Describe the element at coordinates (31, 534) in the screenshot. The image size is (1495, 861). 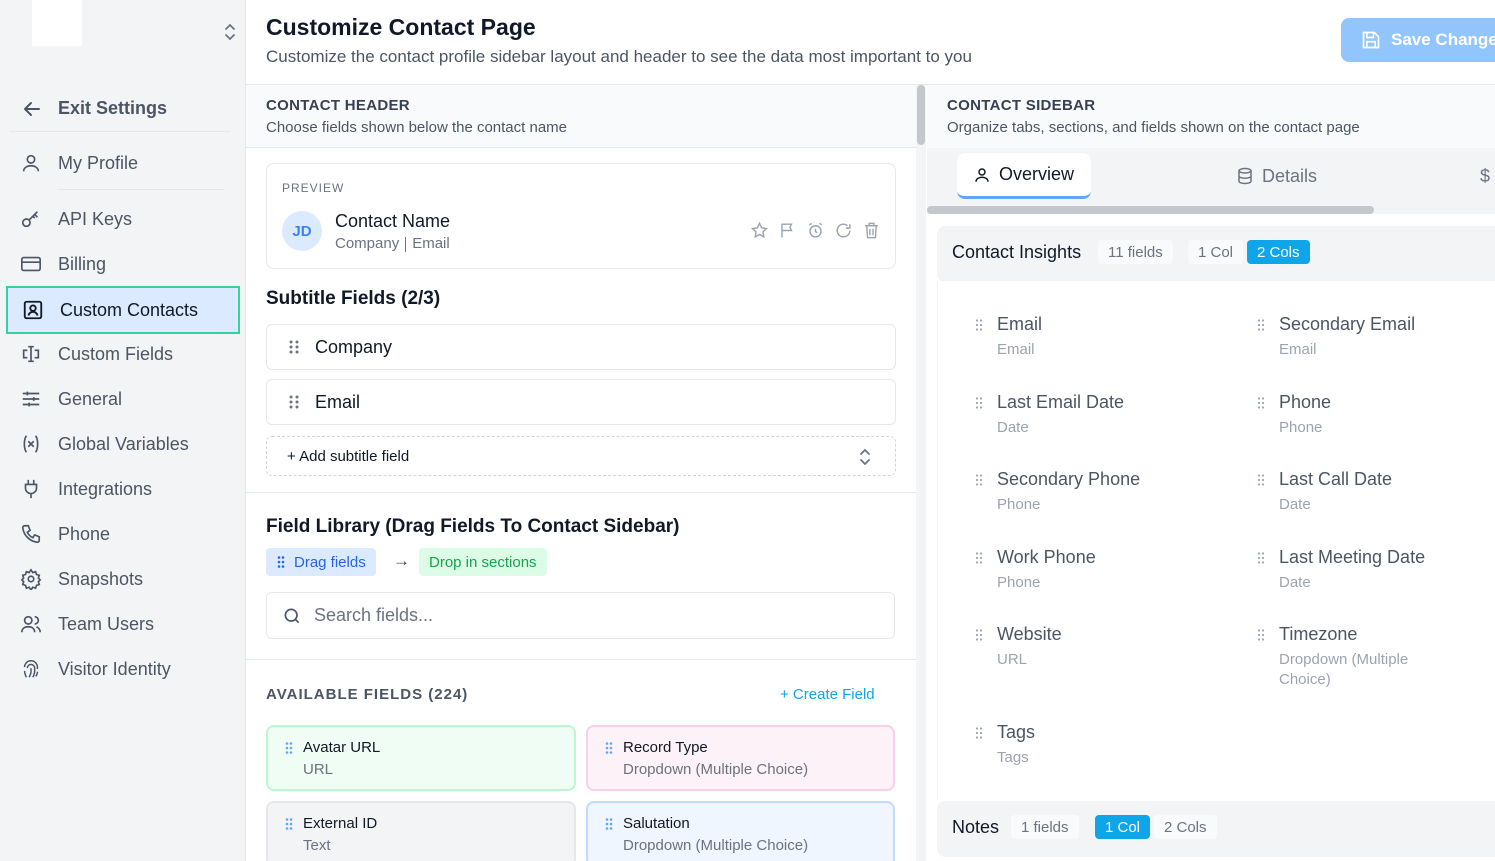
I see `phone-icon` at that location.